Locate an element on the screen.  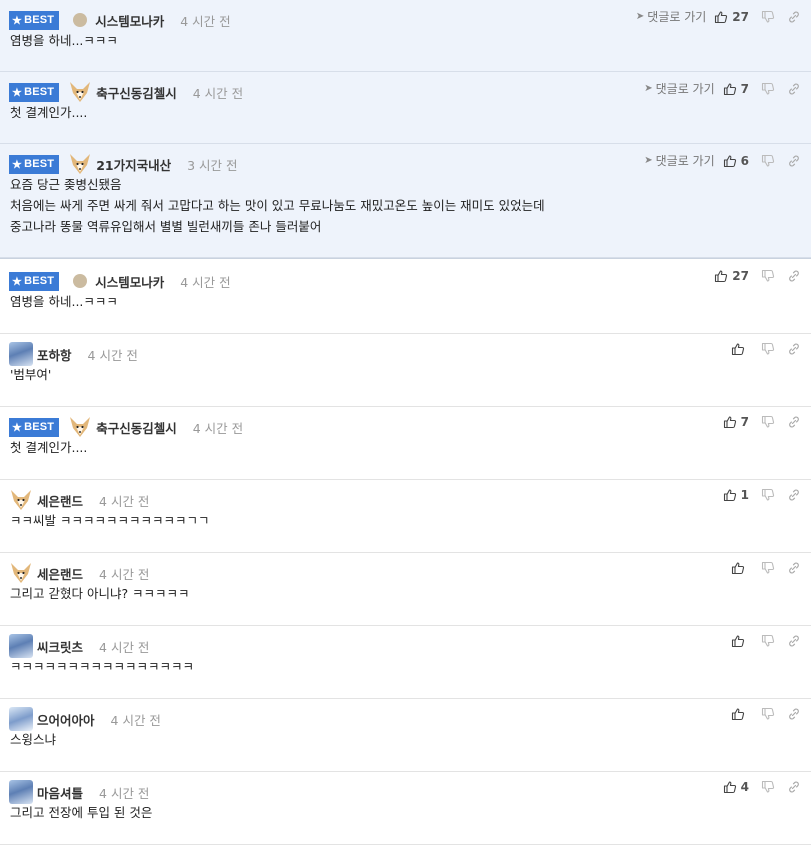
nickname: 으어어아아 is located at coordinates (66, 719).